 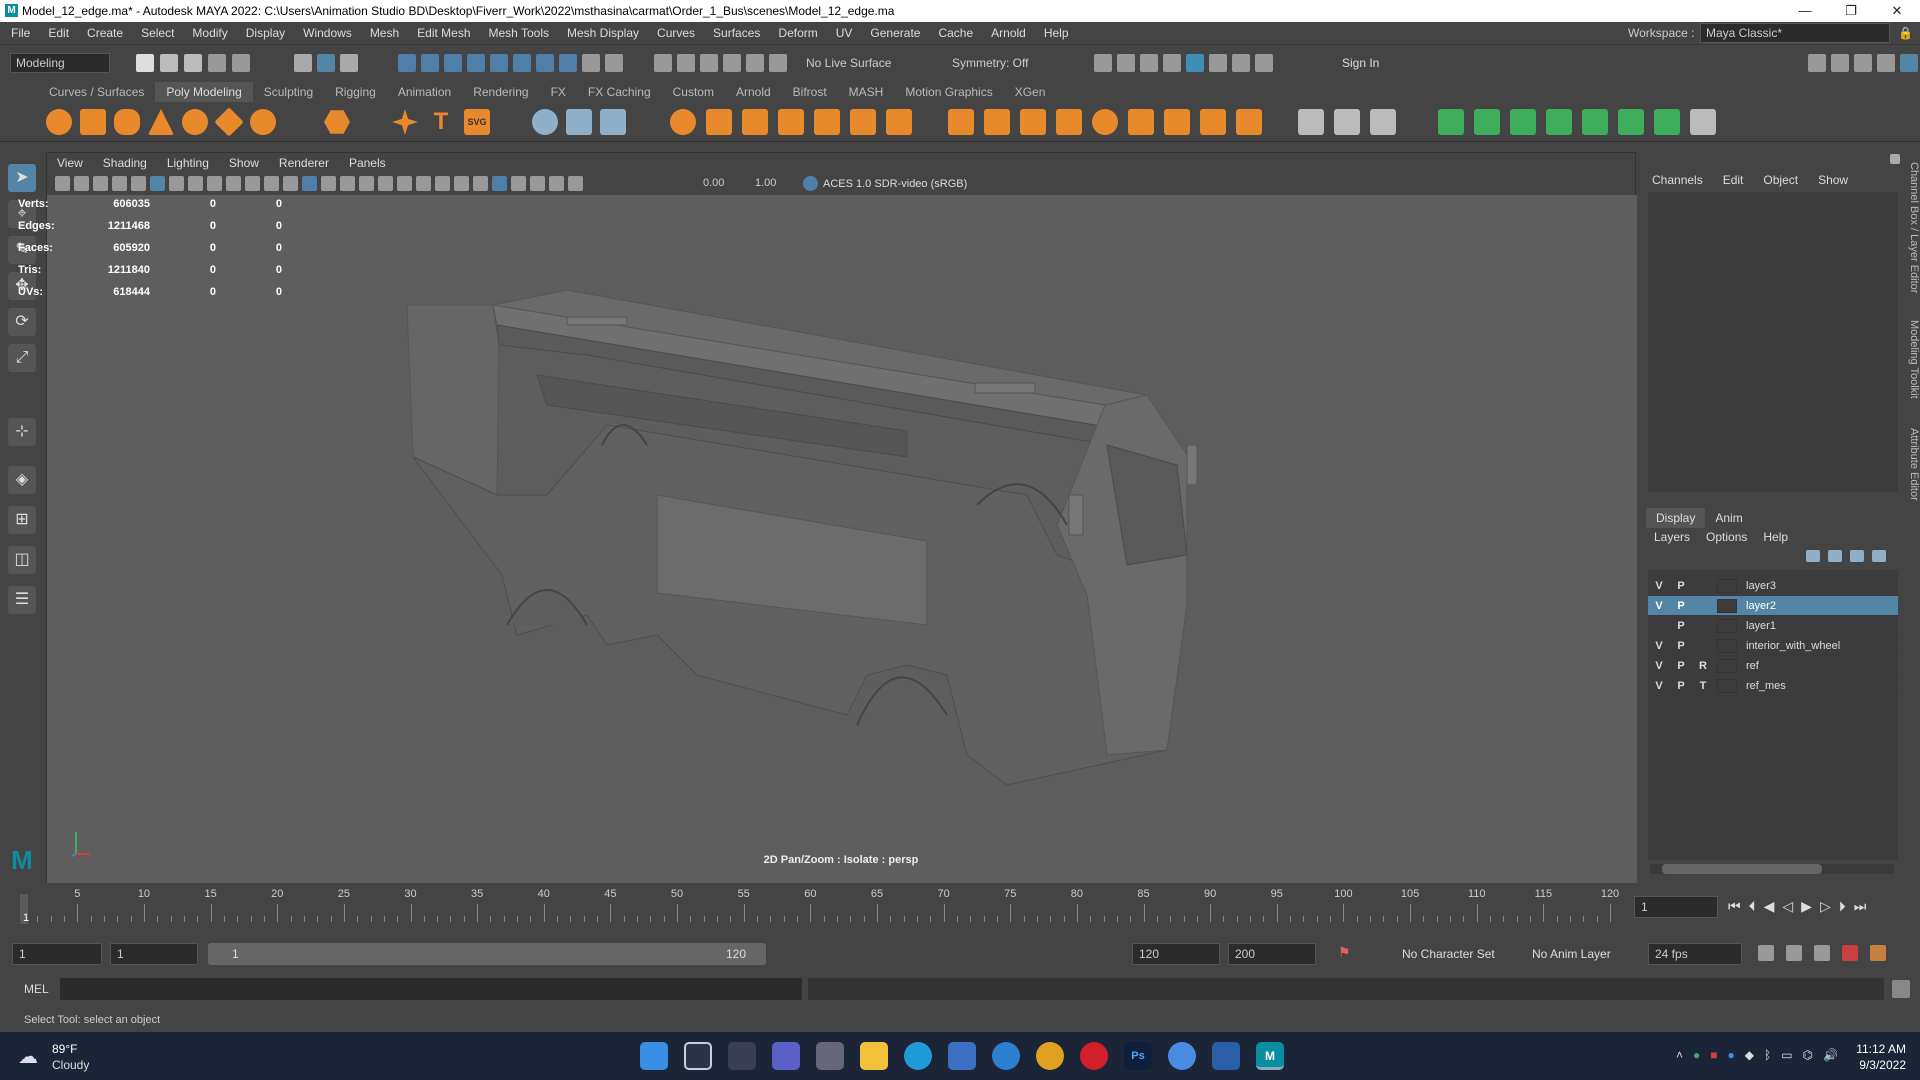 What do you see at coordinates (404, 183) in the screenshot?
I see `shadows-icon` at bounding box center [404, 183].